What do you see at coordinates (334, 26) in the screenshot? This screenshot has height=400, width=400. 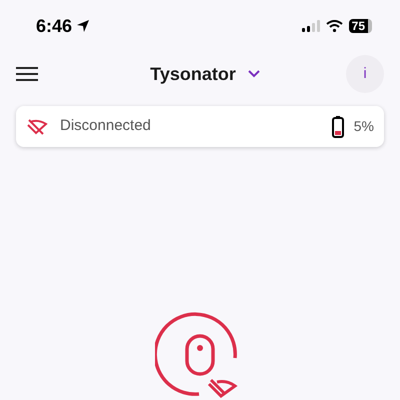 I see `wifi-icon` at bounding box center [334, 26].